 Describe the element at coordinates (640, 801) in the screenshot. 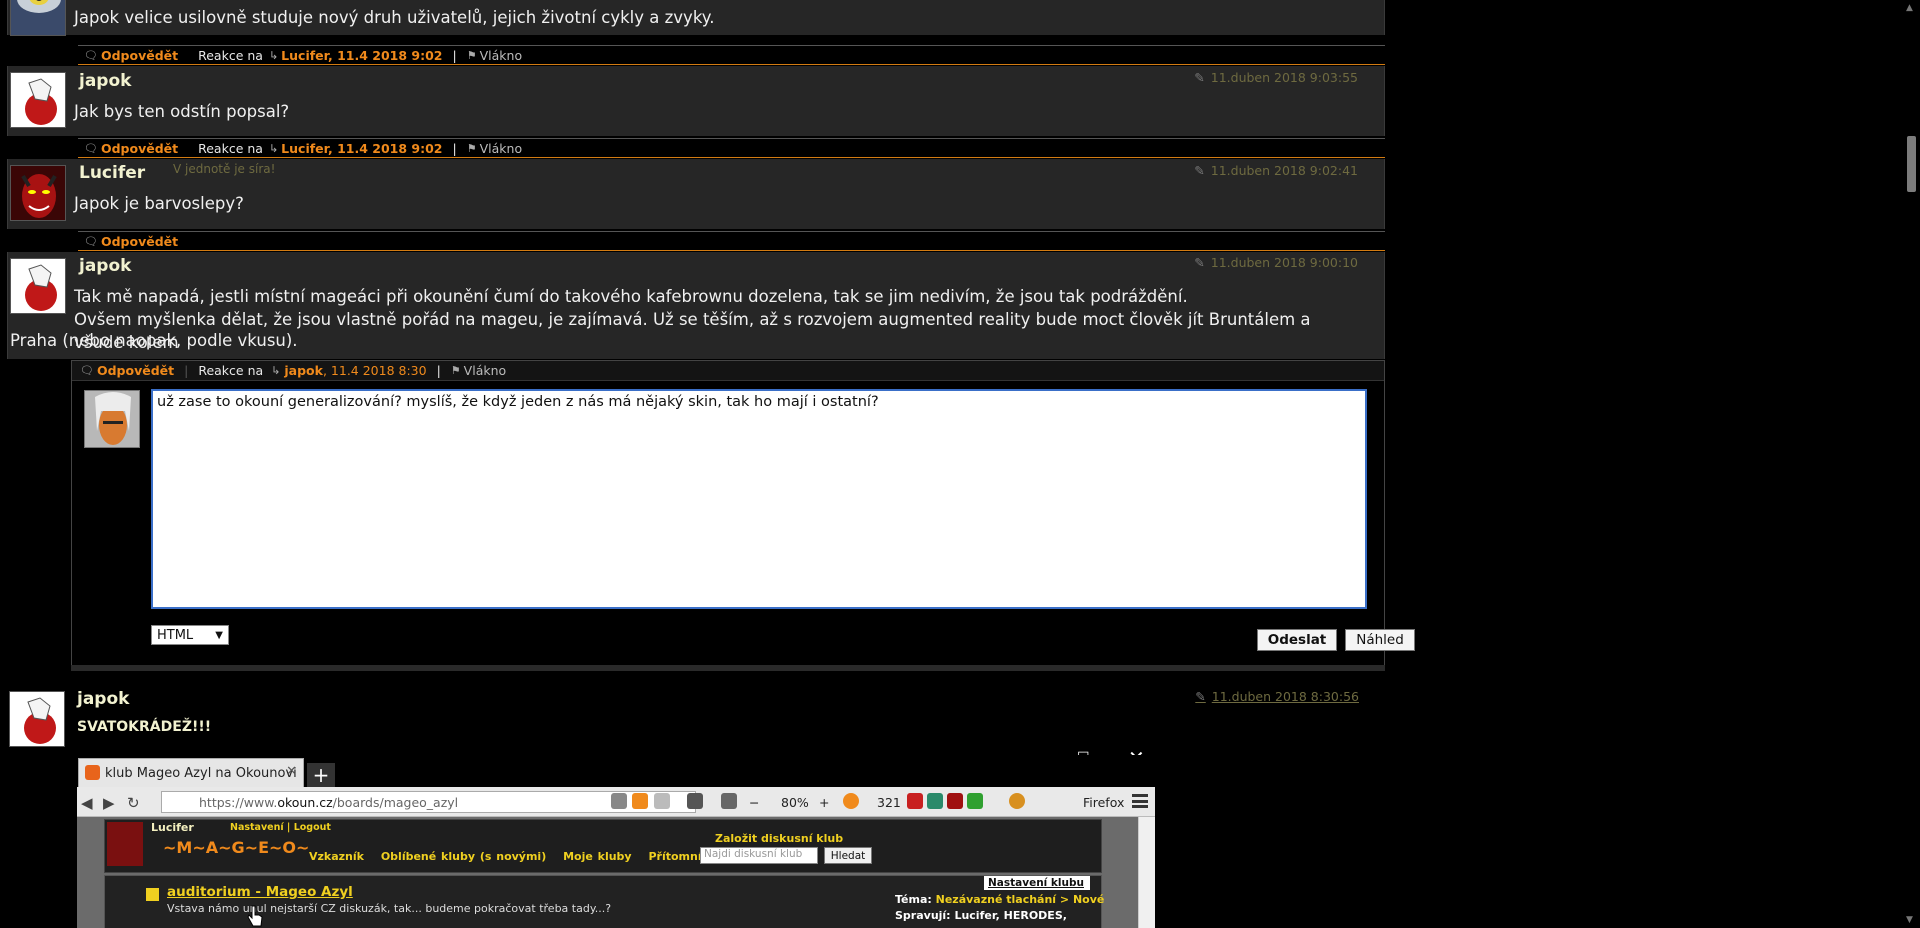

I see `rss-icon` at that location.